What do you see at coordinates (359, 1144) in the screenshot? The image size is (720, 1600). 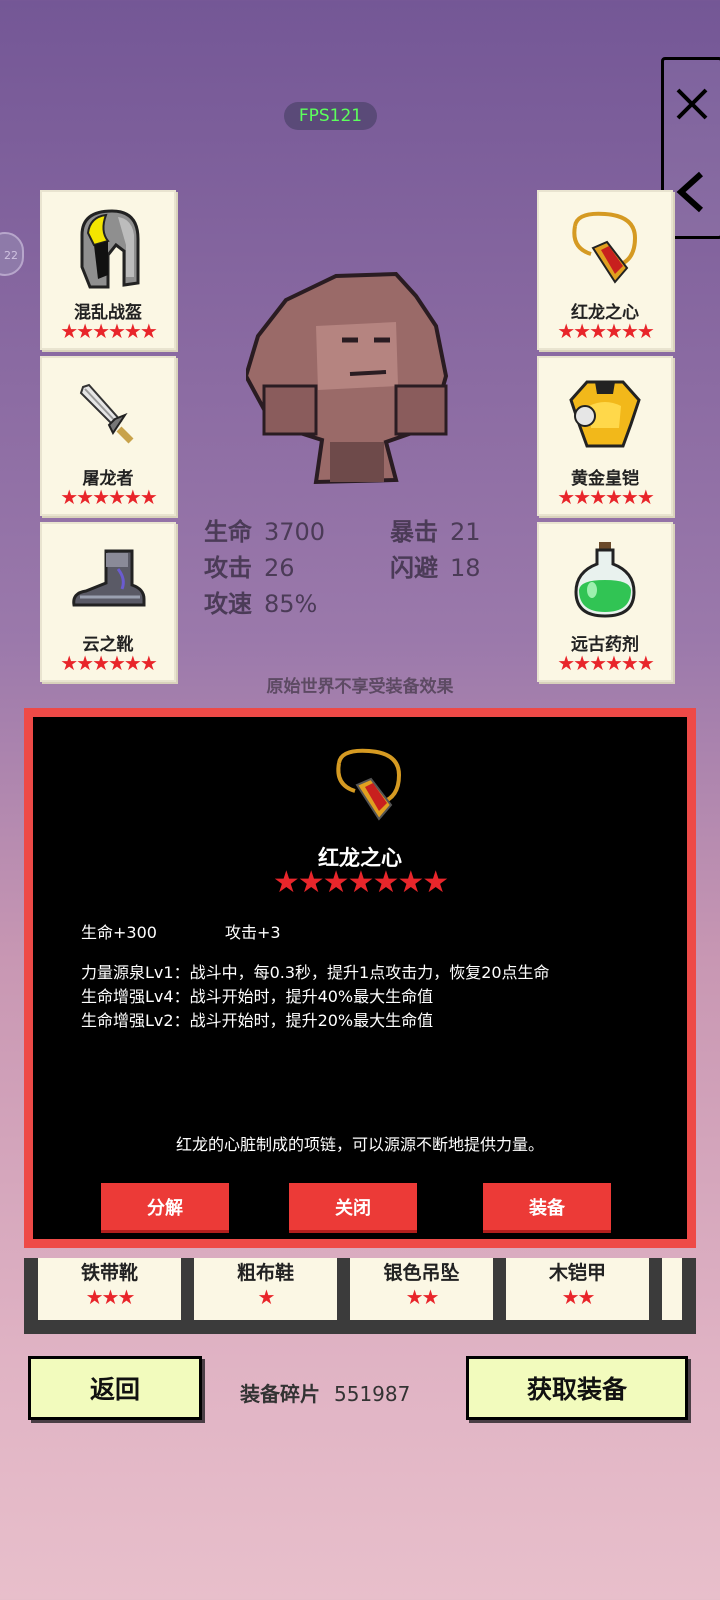 I see `item-description: 红龙的心脏制成的项链，可以源源不断地提供力量。` at bounding box center [359, 1144].